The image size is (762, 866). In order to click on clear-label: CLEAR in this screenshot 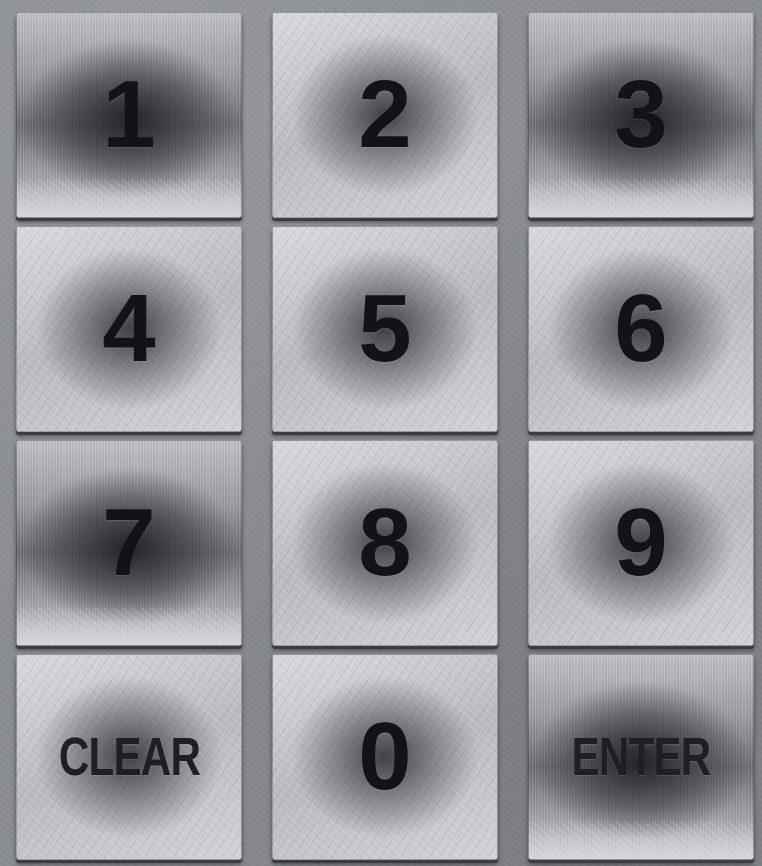, I will do `click(129, 757)`.